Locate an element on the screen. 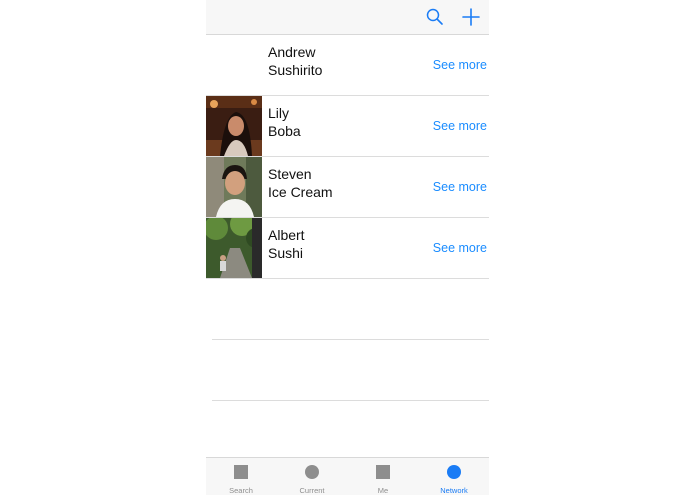  tab-network: Network is located at coordinates (454, 476).